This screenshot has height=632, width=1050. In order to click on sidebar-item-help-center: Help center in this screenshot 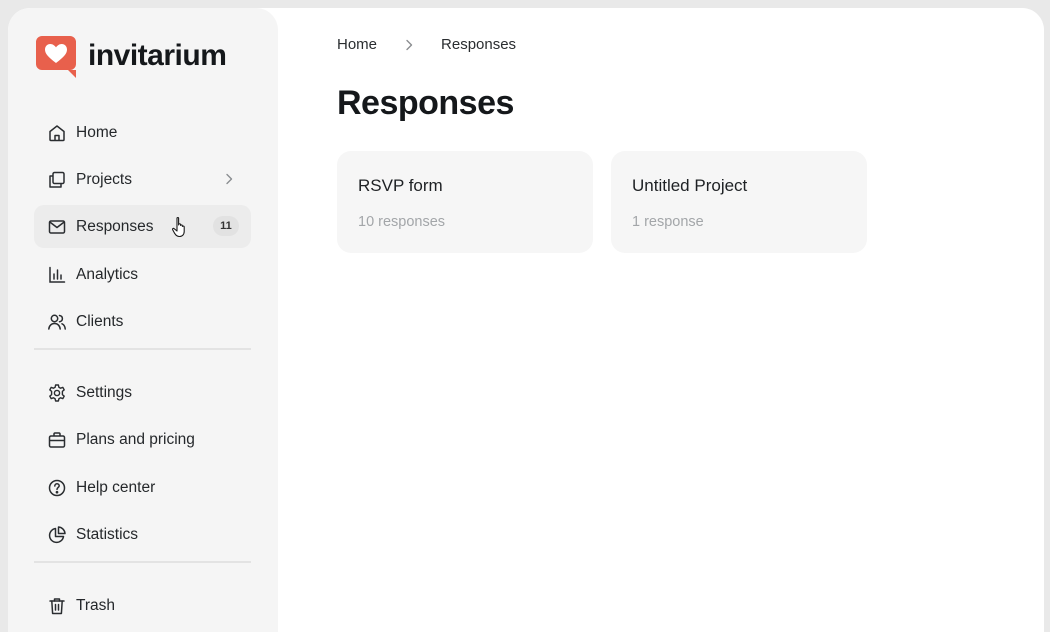, I will do `click(142, 487)`.